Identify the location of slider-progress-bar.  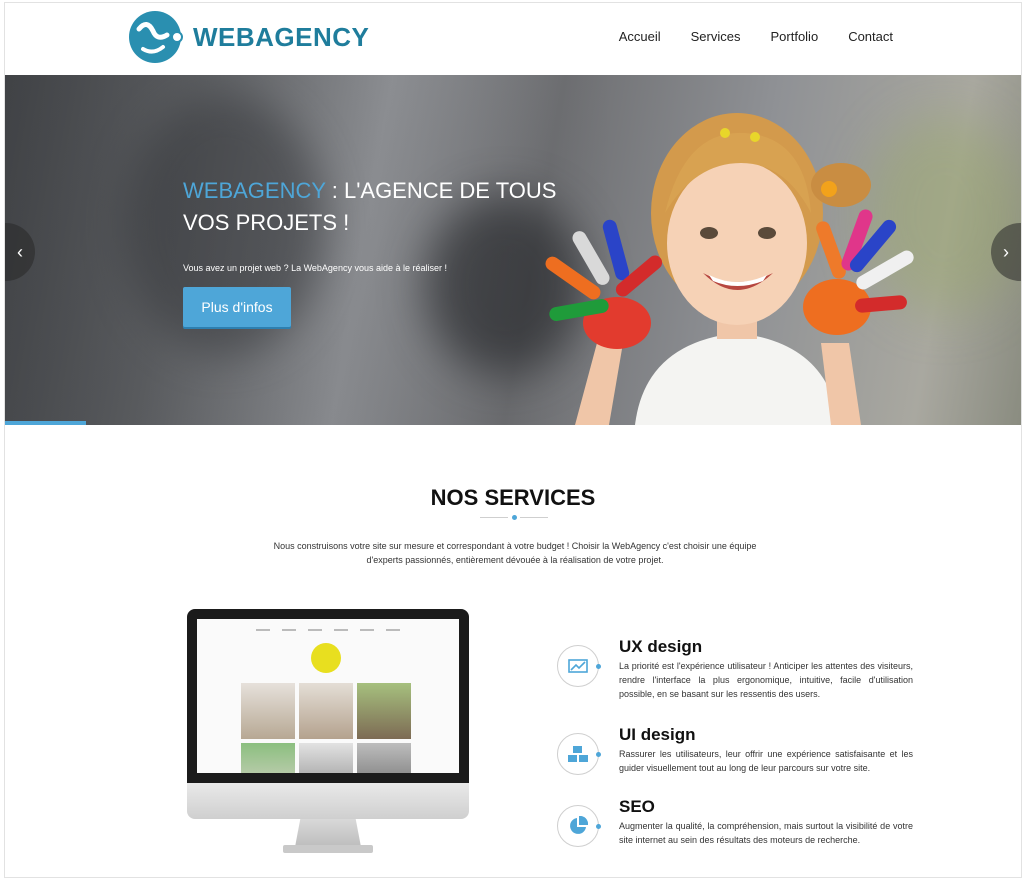
(46, 423).